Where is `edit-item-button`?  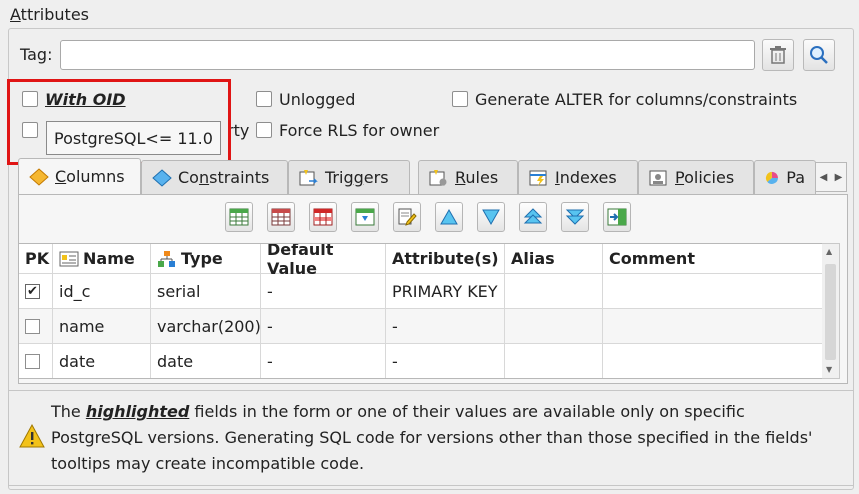 edit-item-button is located at coordinates (407, 217).